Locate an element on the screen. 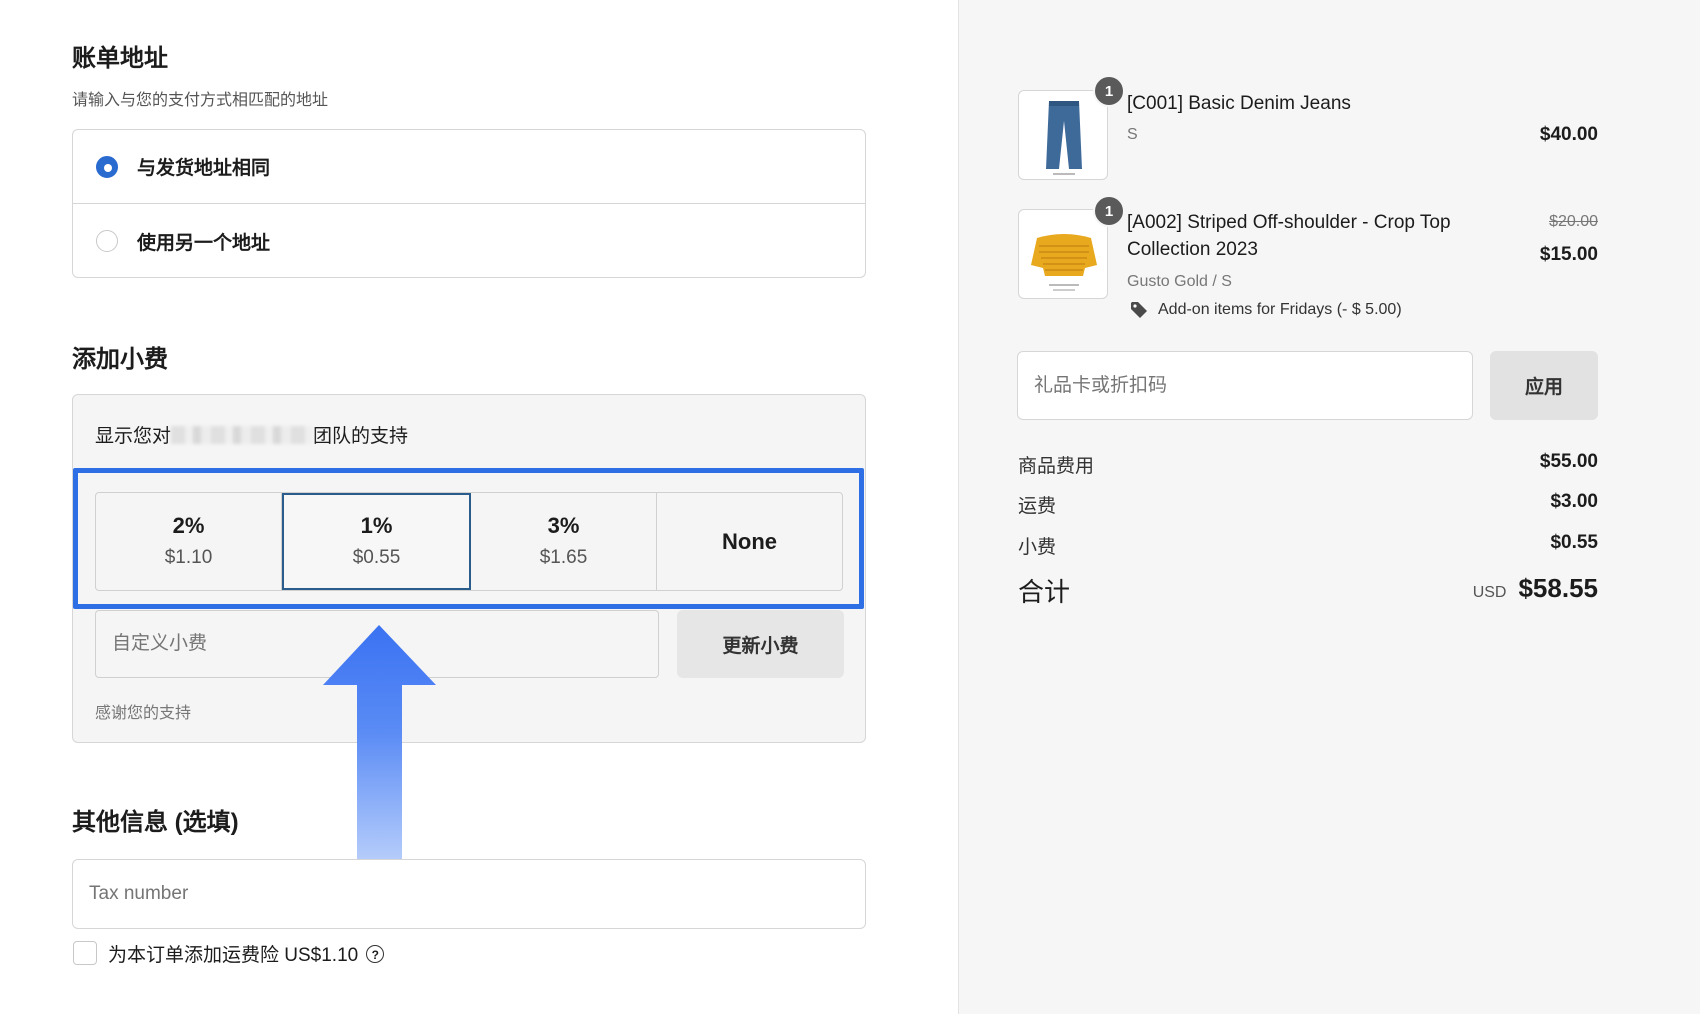  tip-support-prefix: 显示您对 is located at coordinates (133, 436).